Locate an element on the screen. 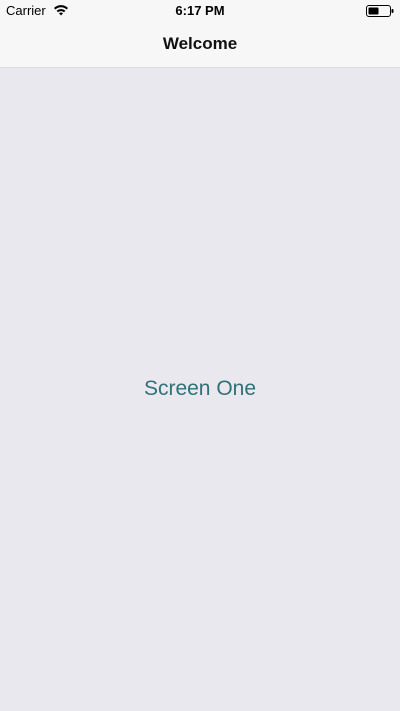 The width and height of the screenshot is (400, 711). status-bar: Carrier 6:17 PM is located at coordinates (200, 11).